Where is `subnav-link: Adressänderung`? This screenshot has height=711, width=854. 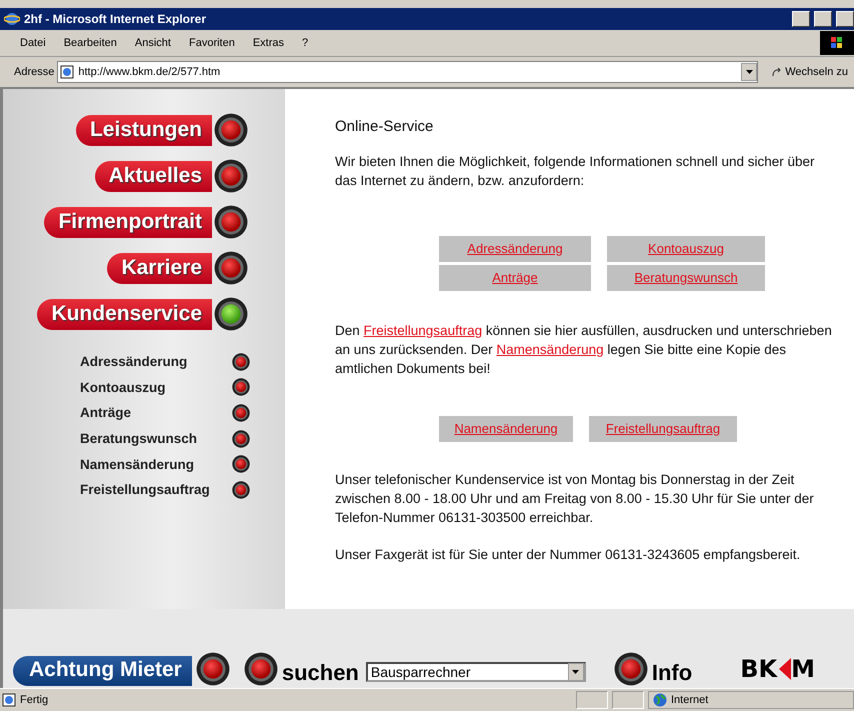
subnav-link: Adressänderung is located at coordinates (134, 362).